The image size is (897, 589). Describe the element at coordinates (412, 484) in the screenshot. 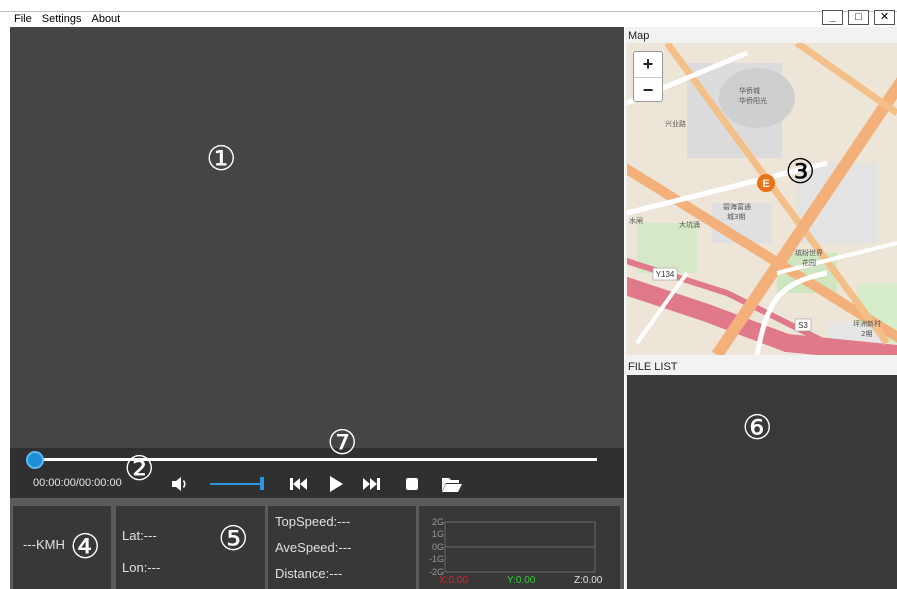

I see `stop-icon` at that location.